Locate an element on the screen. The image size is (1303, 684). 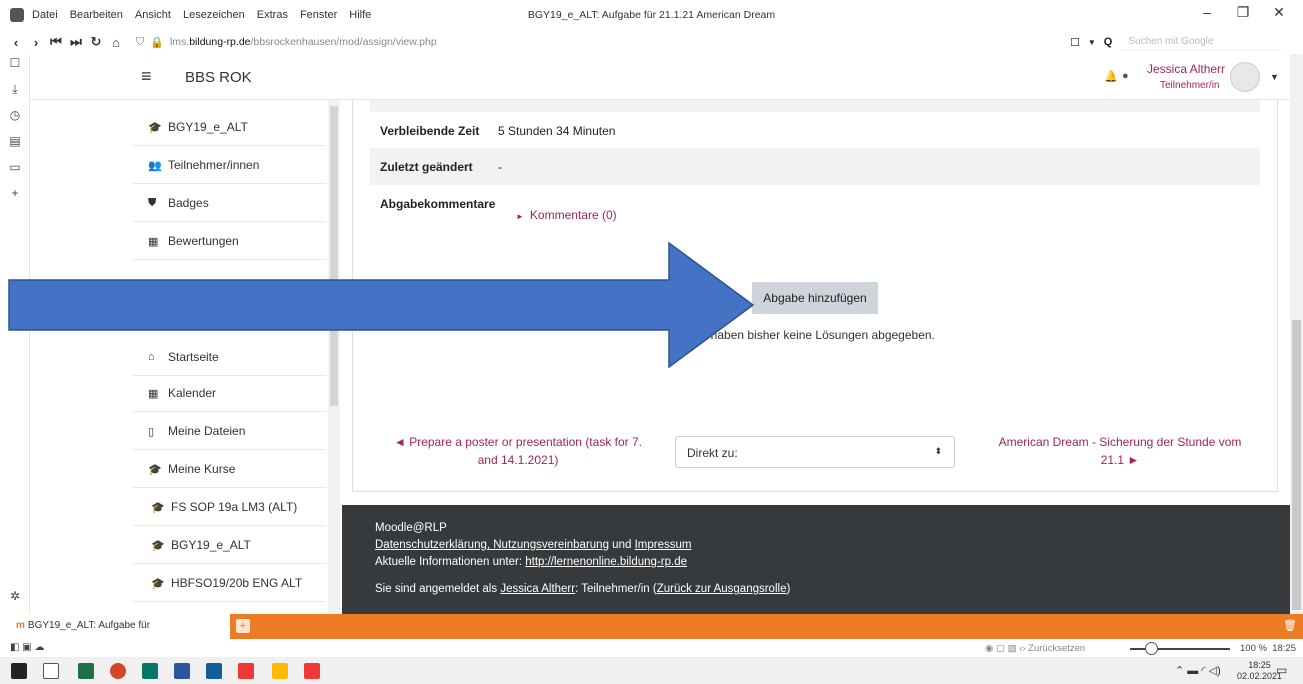
zoom-slider-knob is located at coordinates (1151, 648).